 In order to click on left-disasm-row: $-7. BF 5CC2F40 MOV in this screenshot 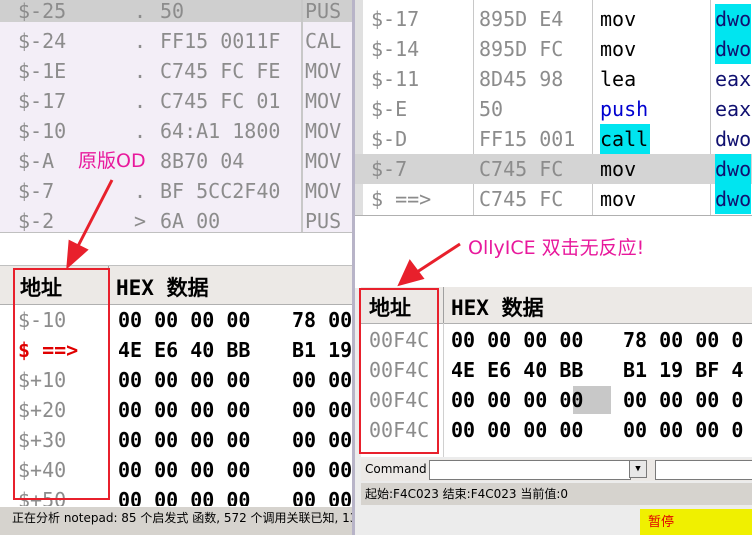, I will do `click(176, 191)`.